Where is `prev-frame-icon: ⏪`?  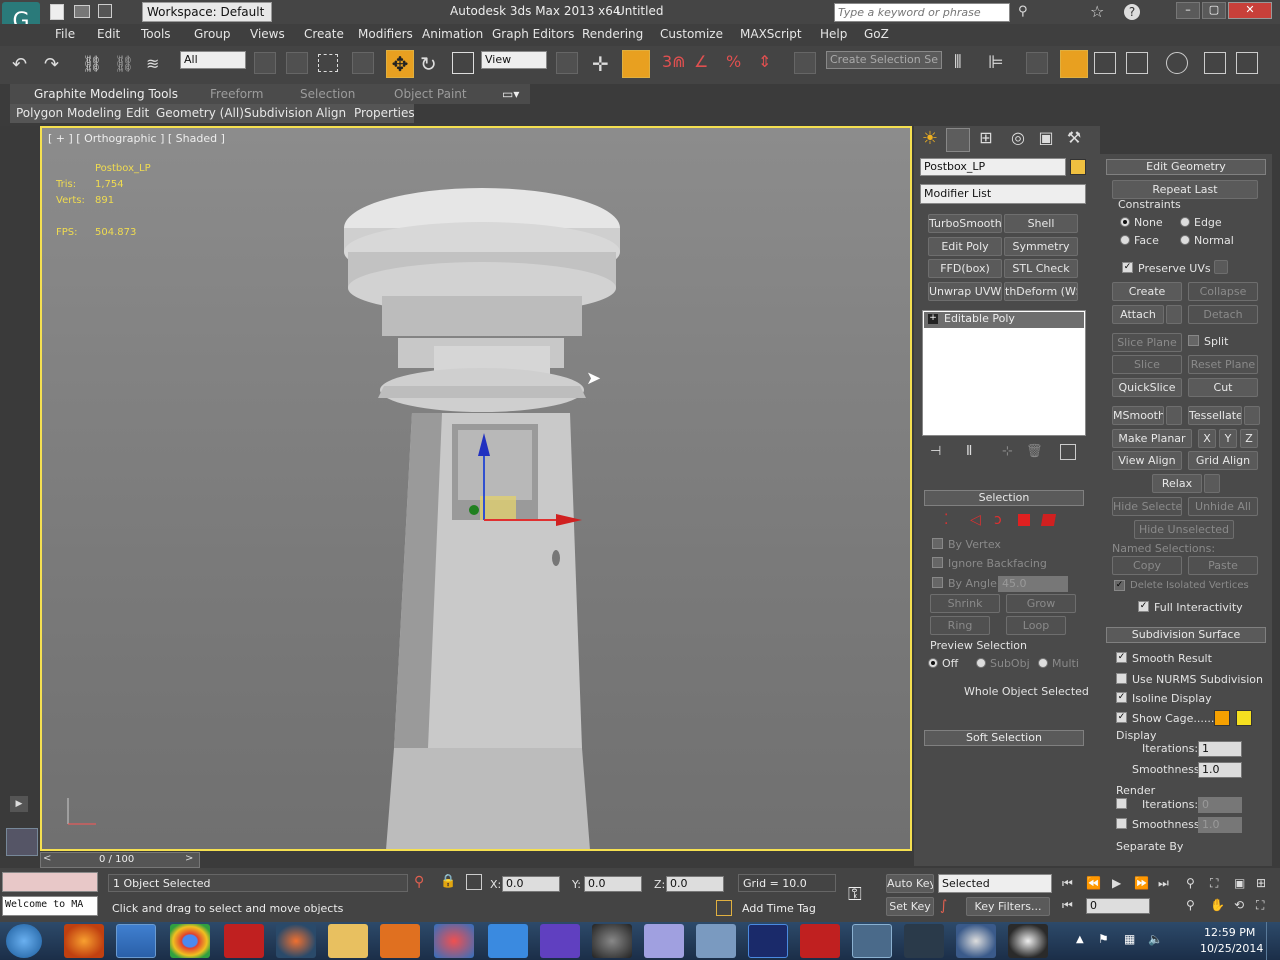
prev-frame-icon: ⏪ is located at coordinates (1093, 883).